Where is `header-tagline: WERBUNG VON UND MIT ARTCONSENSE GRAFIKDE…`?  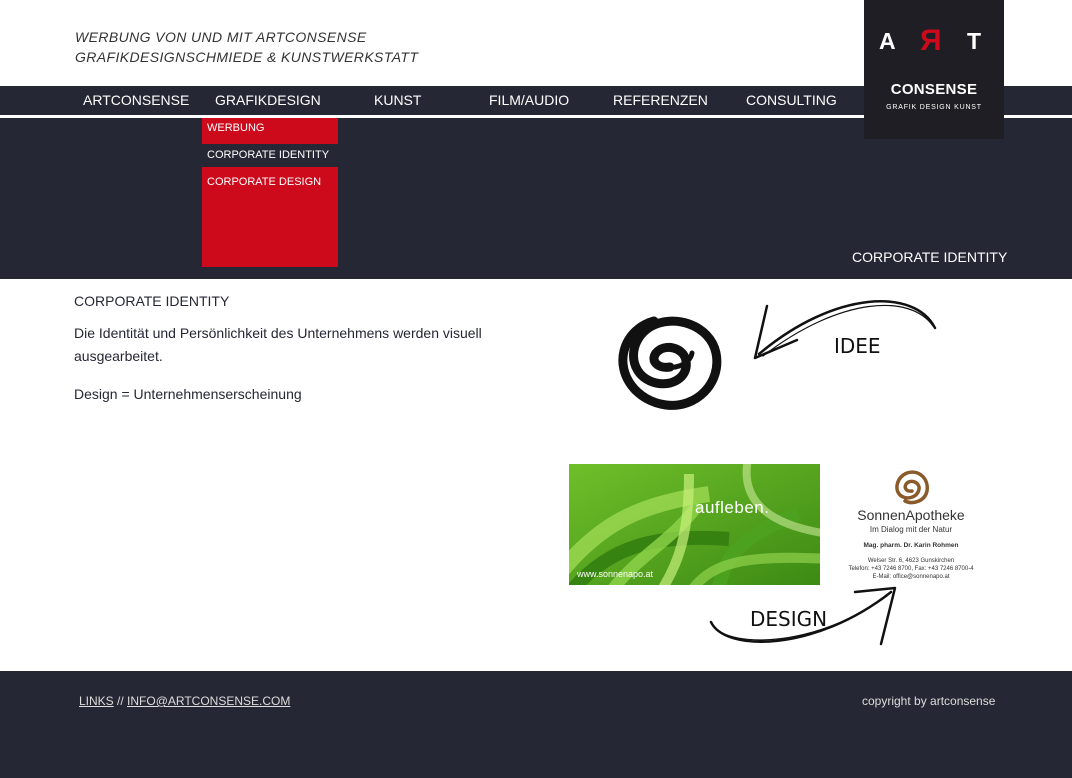 header-tagline: WERBUNG VON UND MIT ARTCONSENSE GRAFIKDE… is located at coordinates (246, 47).